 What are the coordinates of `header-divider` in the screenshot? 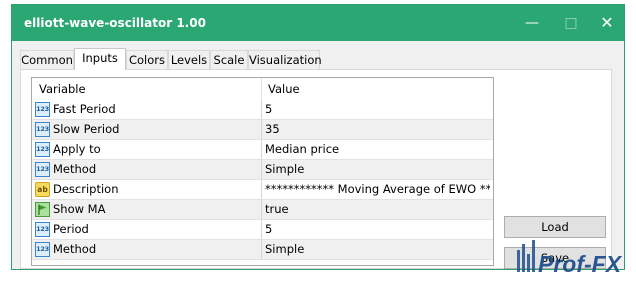 It's located at (261, 89).